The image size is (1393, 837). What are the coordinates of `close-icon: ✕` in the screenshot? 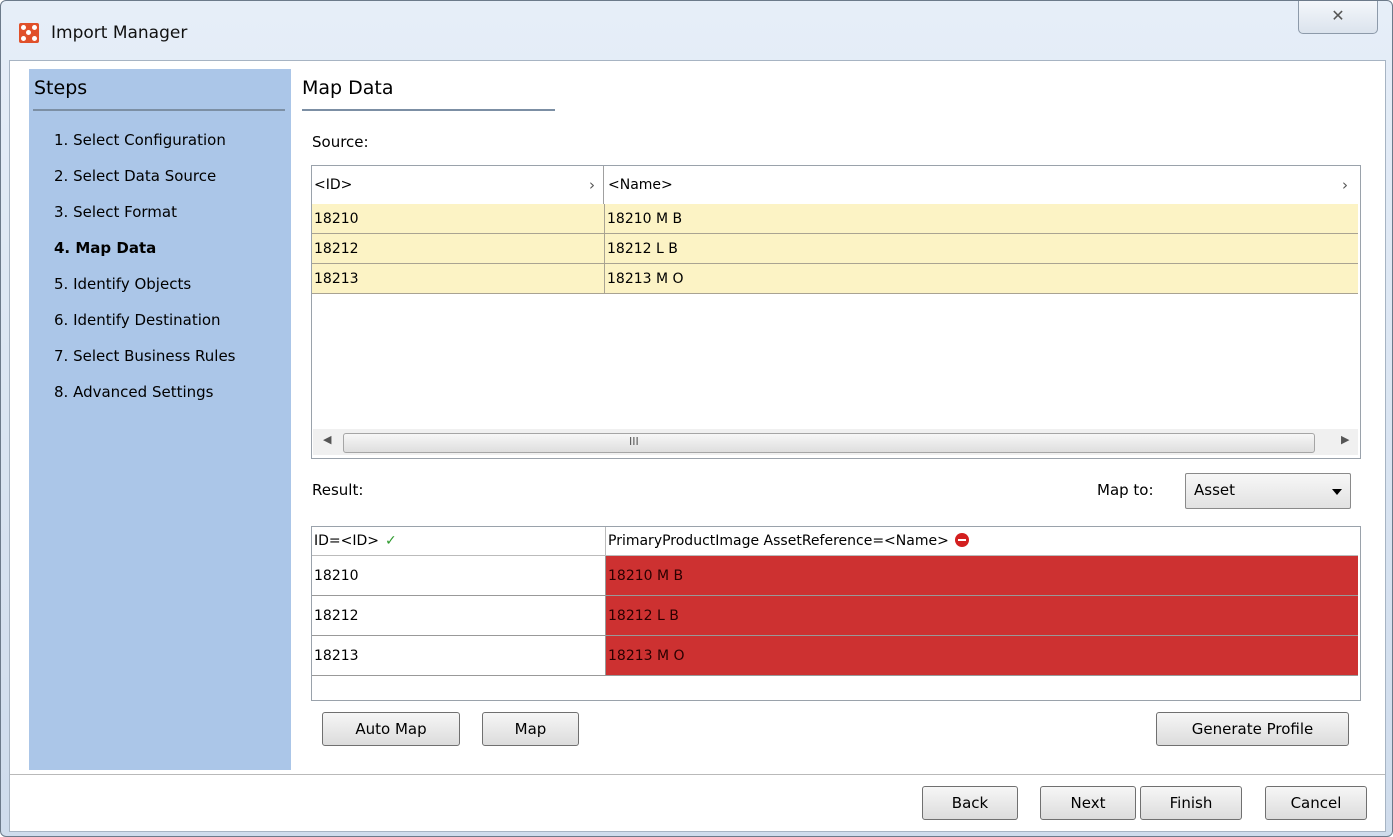 It's located at (1338, 15).